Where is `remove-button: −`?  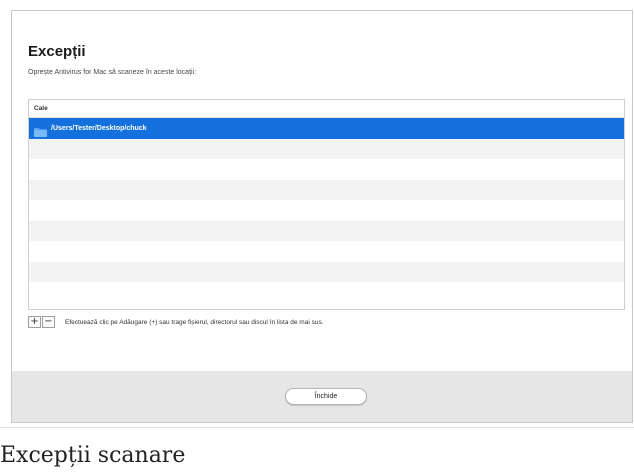 remove-button: − is located at coordinates (48, 322).